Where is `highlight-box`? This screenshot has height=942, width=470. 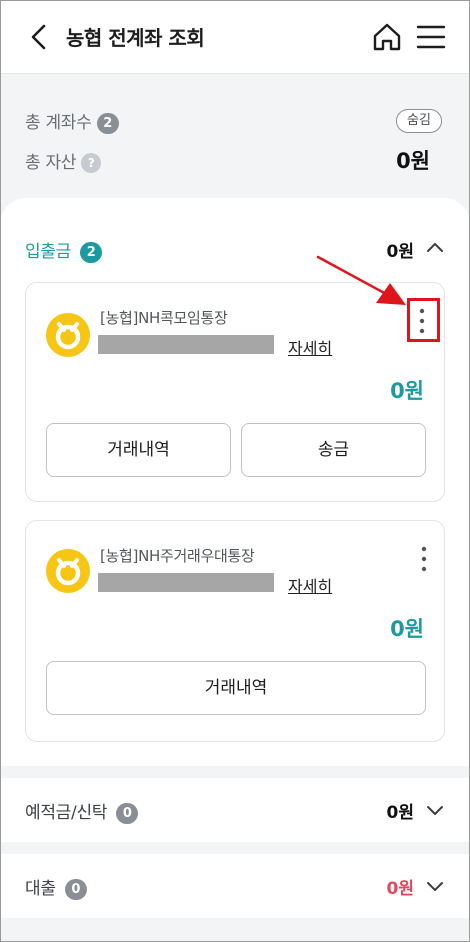
highlight-box is located at coordinates (423, 320).